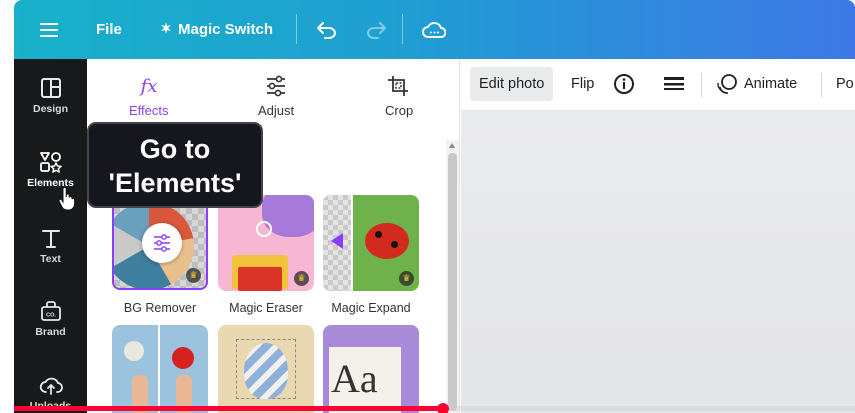 The width and height of the screenshot is (855, 413). Describe the element at coordinates (657, 85) in the screenshot. I see `context-toolbar: Edit photo Flip Animate Po` at that location.